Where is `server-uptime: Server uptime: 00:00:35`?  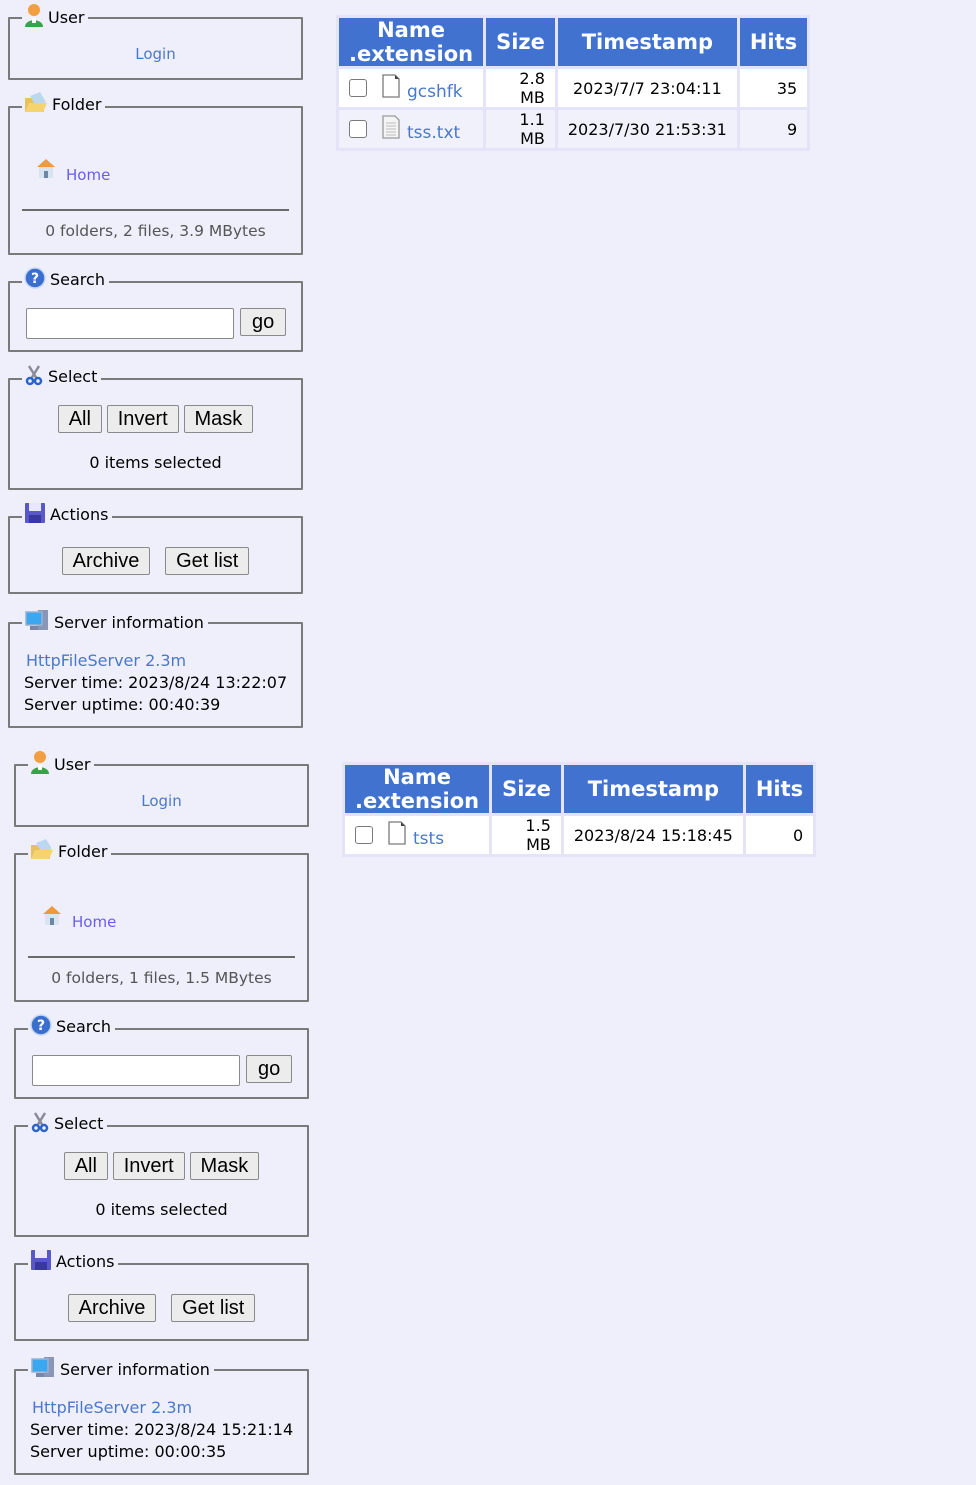 server-uptime: Server uptime: 00:00:35 is located at coordinates (128, 1451).